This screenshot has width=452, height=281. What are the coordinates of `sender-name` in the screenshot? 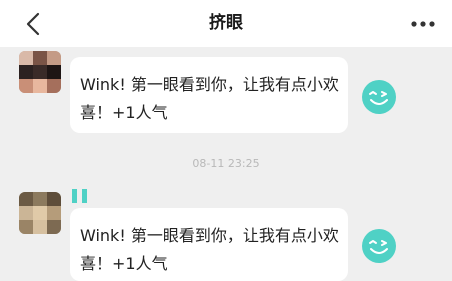 It's located at (115, 46).